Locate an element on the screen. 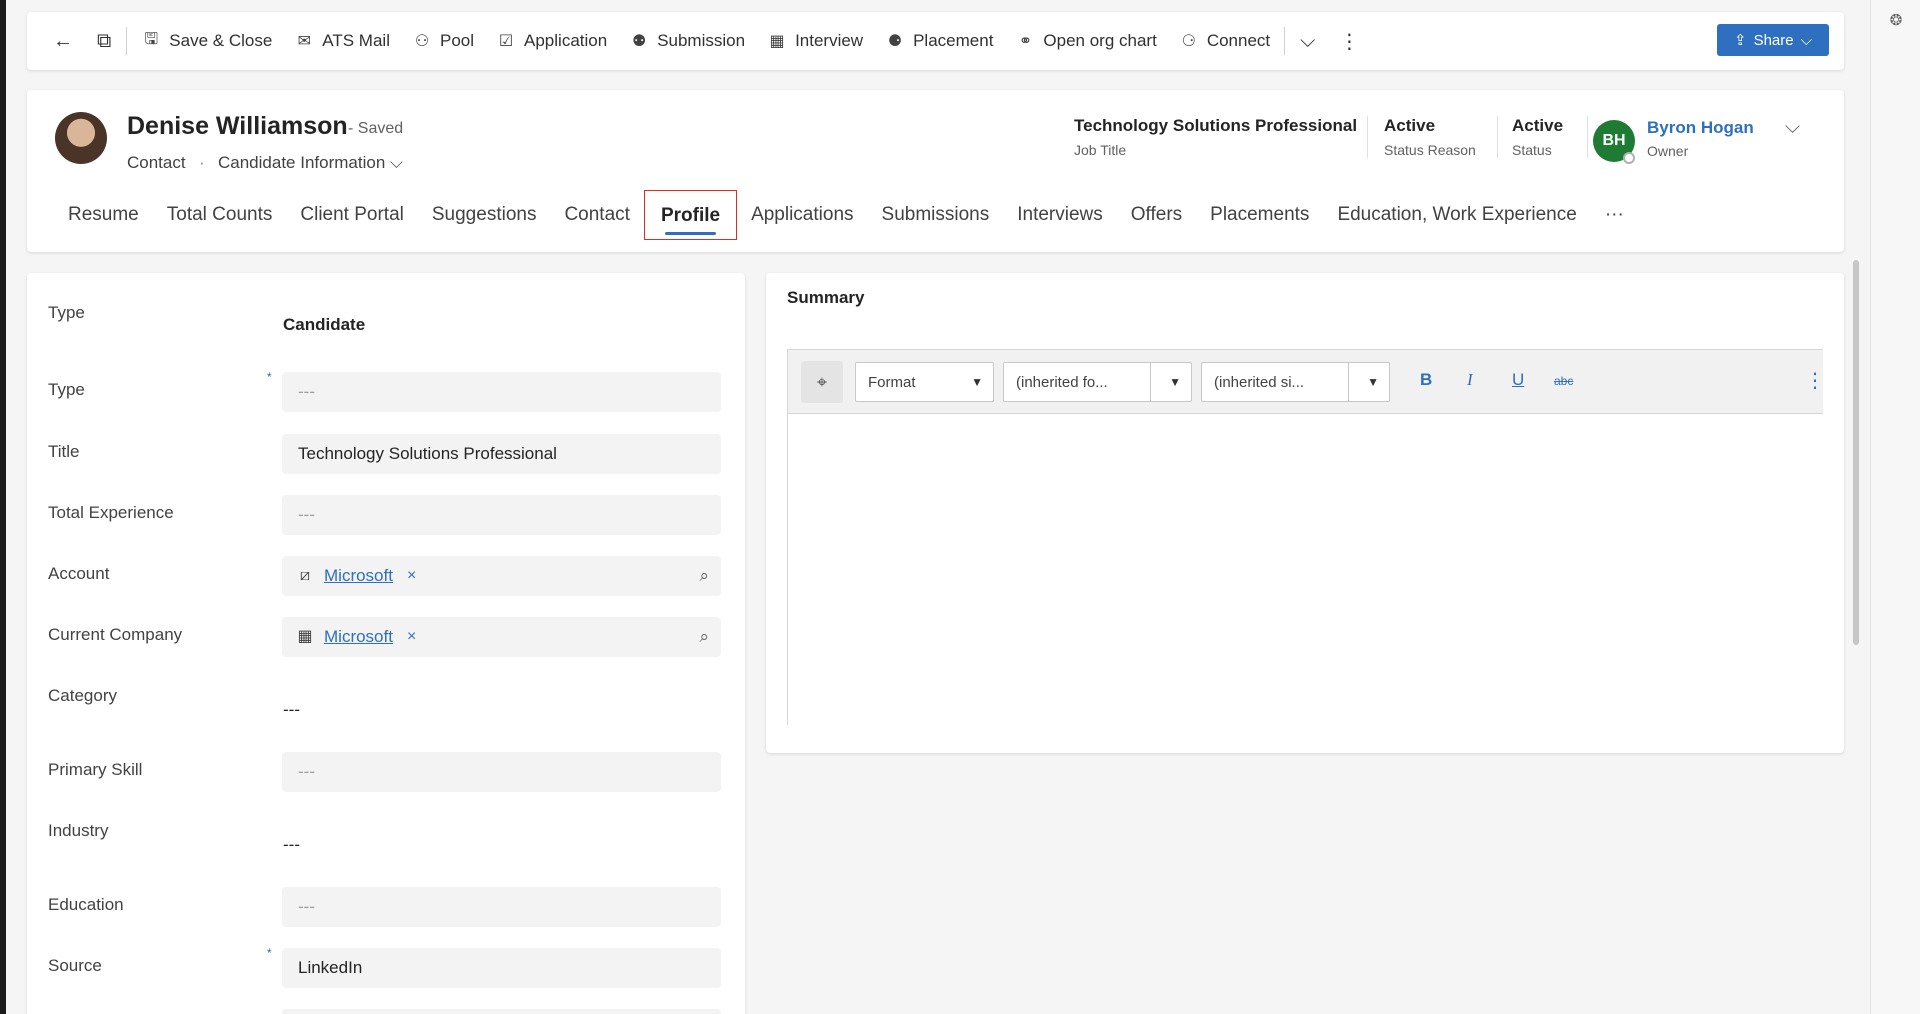 The height and width of the screenshot is (1014, 1920). tab-total-counts: Total Counts is located at coordinates (220, 215).